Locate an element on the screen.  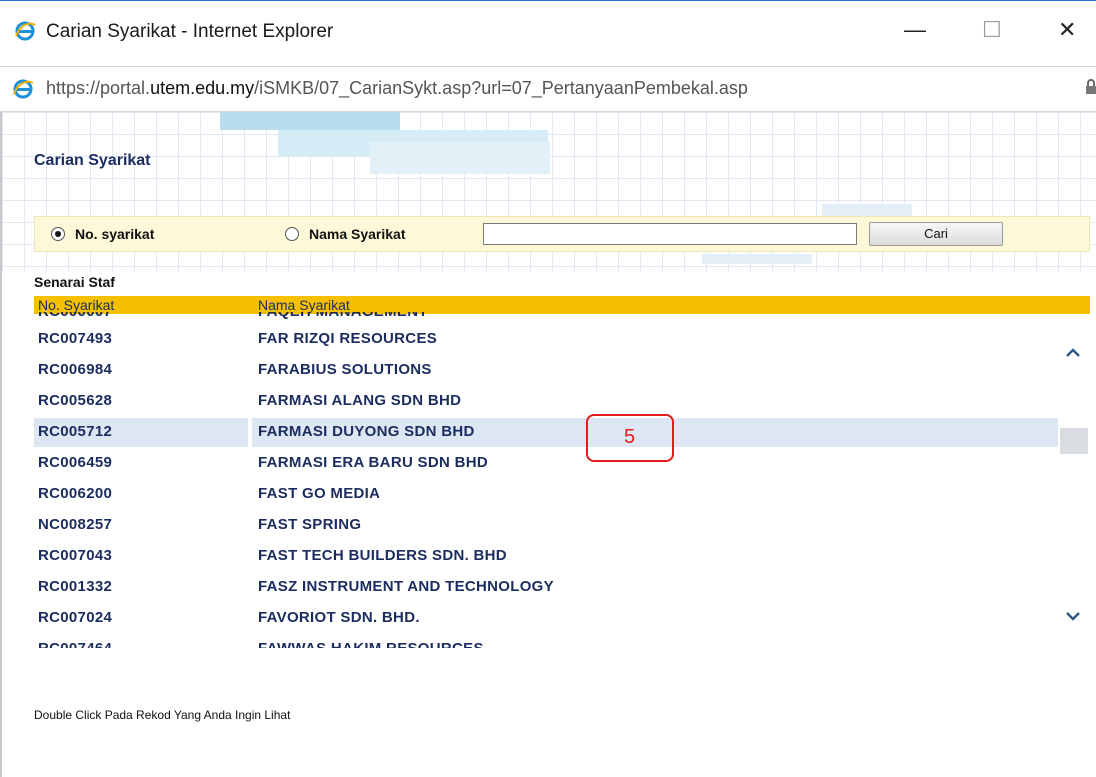
table-row: RC000007 FAQEH MANAGEMENT is located at coordinates (547, 317).